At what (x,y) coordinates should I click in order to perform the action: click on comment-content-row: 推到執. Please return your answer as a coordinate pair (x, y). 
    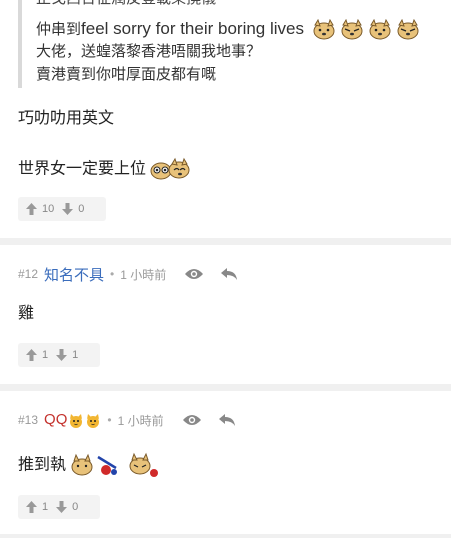
    Looking at the image, I should click on (91, 465).